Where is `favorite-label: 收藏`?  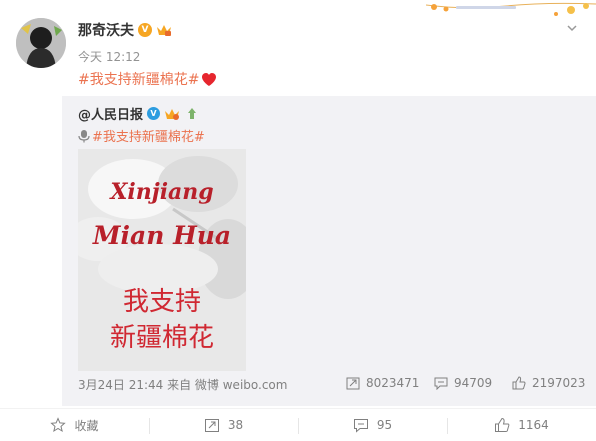
favorite-label: 收藏 is located at coordinates (86, 425).